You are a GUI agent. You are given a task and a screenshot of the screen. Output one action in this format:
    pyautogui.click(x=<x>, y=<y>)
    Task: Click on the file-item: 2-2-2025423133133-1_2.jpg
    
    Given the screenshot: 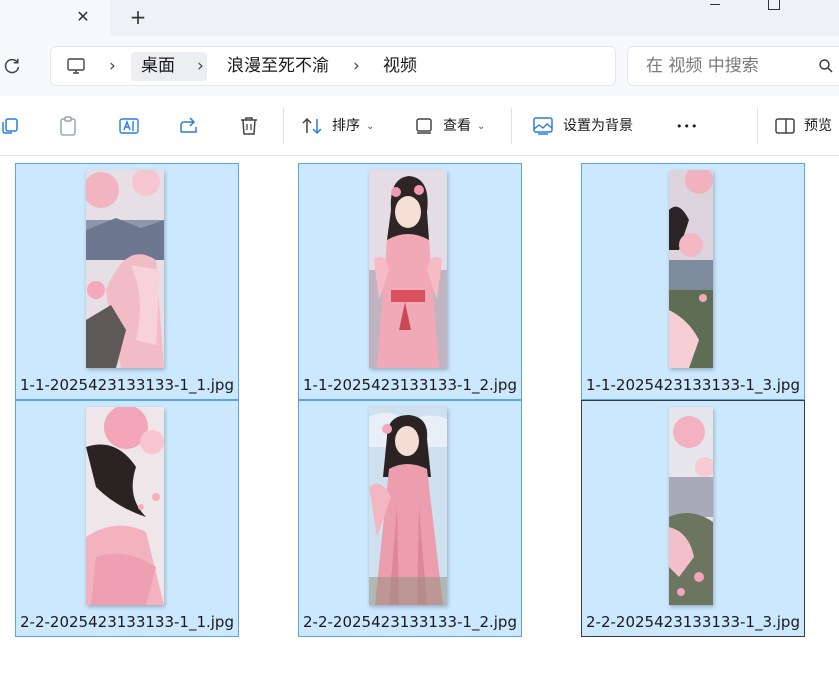 What is the action you would take?
    pyautogui.click(x=410, y=518)
    